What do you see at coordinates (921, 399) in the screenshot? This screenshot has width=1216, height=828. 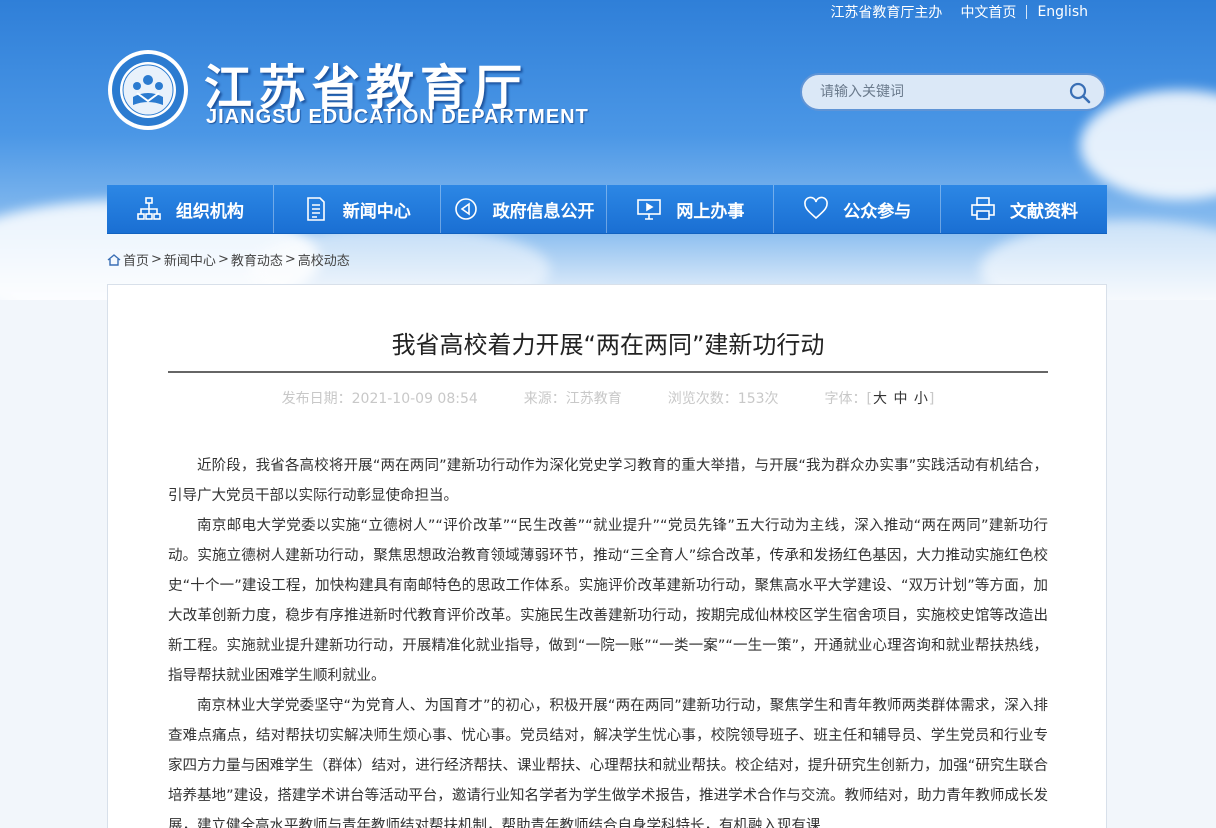 I see `font-small-button: 小` at bounding box center [921, 399].